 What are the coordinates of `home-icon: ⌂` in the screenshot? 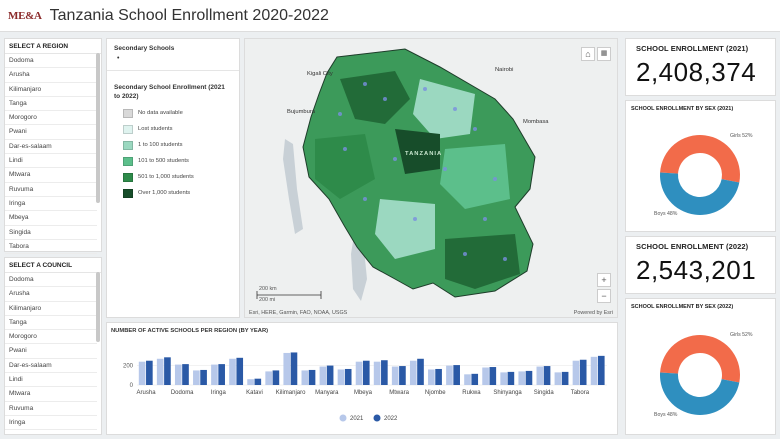 It's located at (588, 54).